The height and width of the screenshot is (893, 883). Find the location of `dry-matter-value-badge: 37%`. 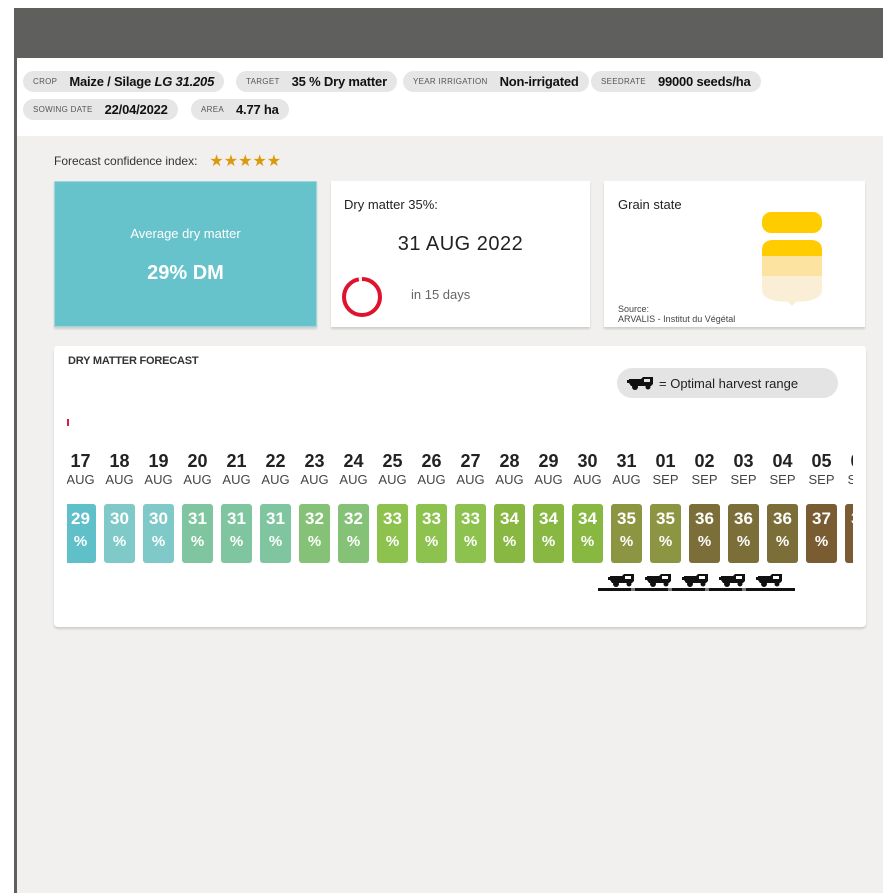

dry-matter-value-badge: 37% is located at coordinates (849, 533).